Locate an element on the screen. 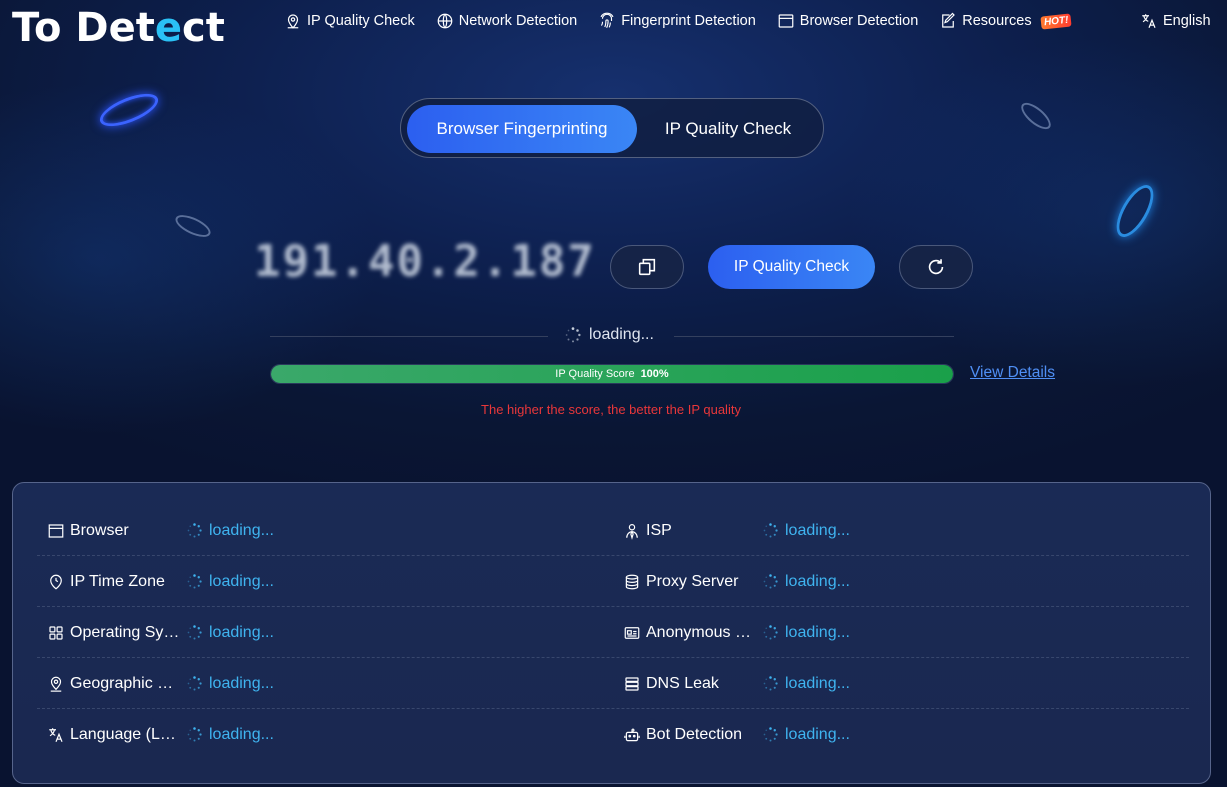 The image size is (1227, 787). nav-label: Resources is located at coordinates (997, 21).